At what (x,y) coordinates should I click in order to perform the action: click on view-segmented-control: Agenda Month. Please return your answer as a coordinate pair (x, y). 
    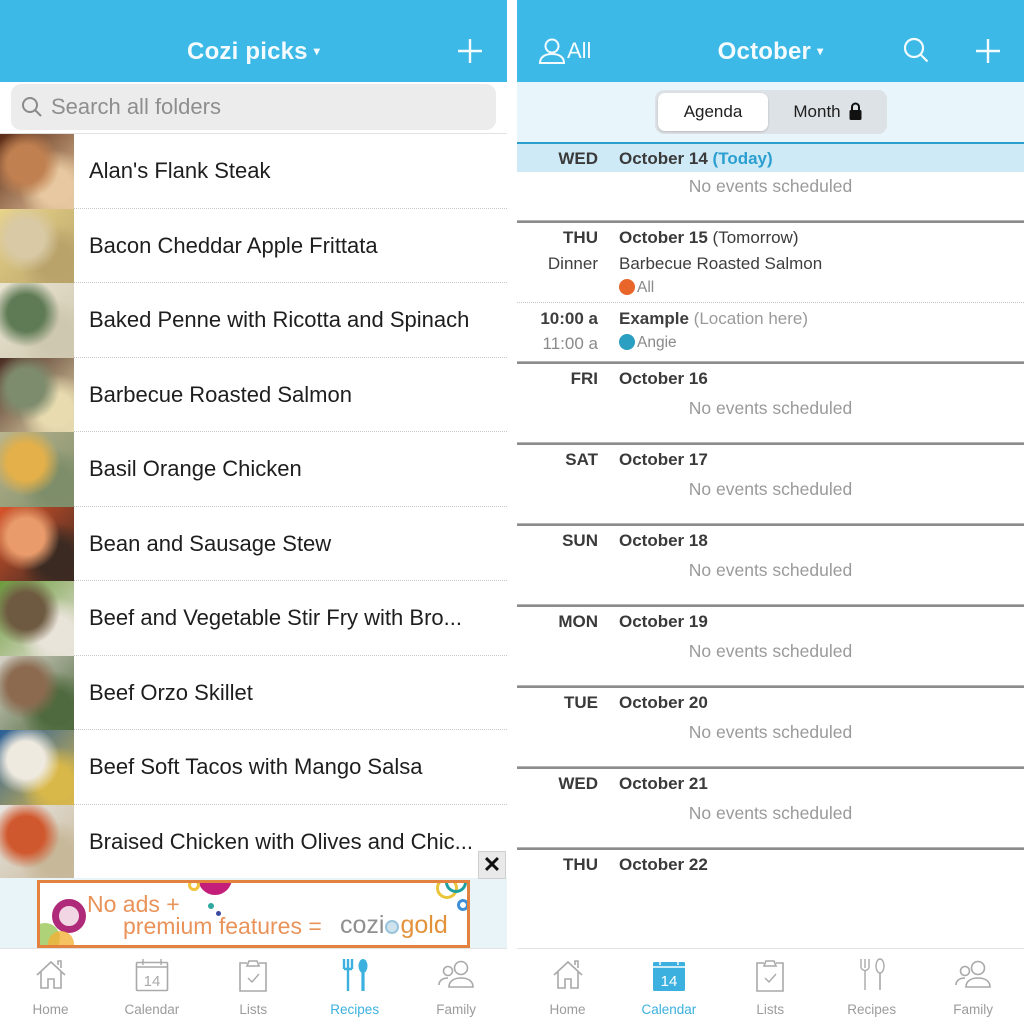
    Looking at the image, I should click on (771, 112).